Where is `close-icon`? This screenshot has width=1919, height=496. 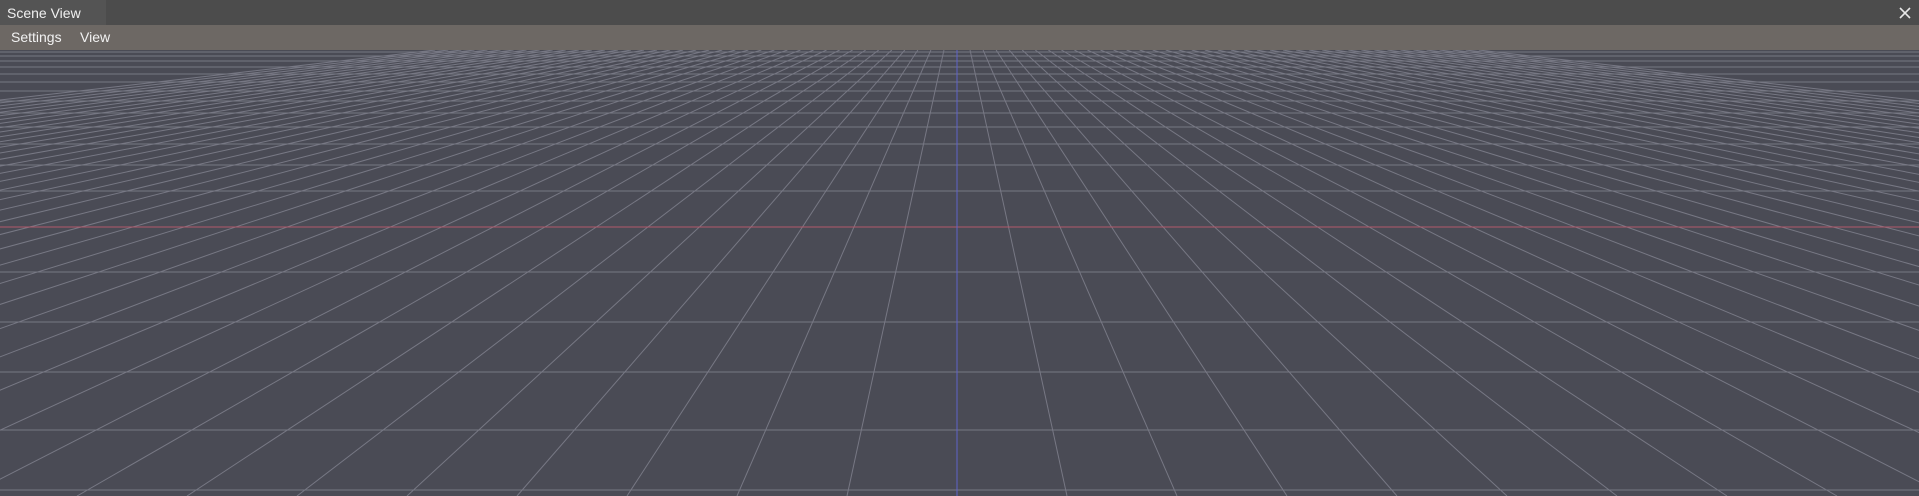
close-icon is located at coordinates (1905, 13).